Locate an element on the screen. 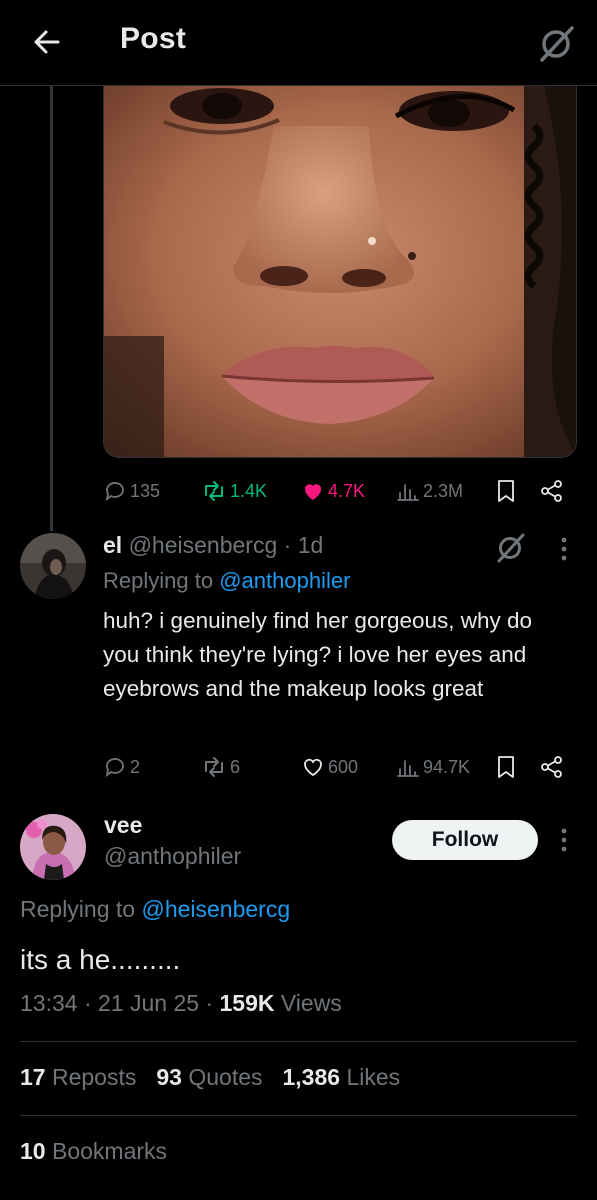  thread-line is located at coordinates (51, 308).